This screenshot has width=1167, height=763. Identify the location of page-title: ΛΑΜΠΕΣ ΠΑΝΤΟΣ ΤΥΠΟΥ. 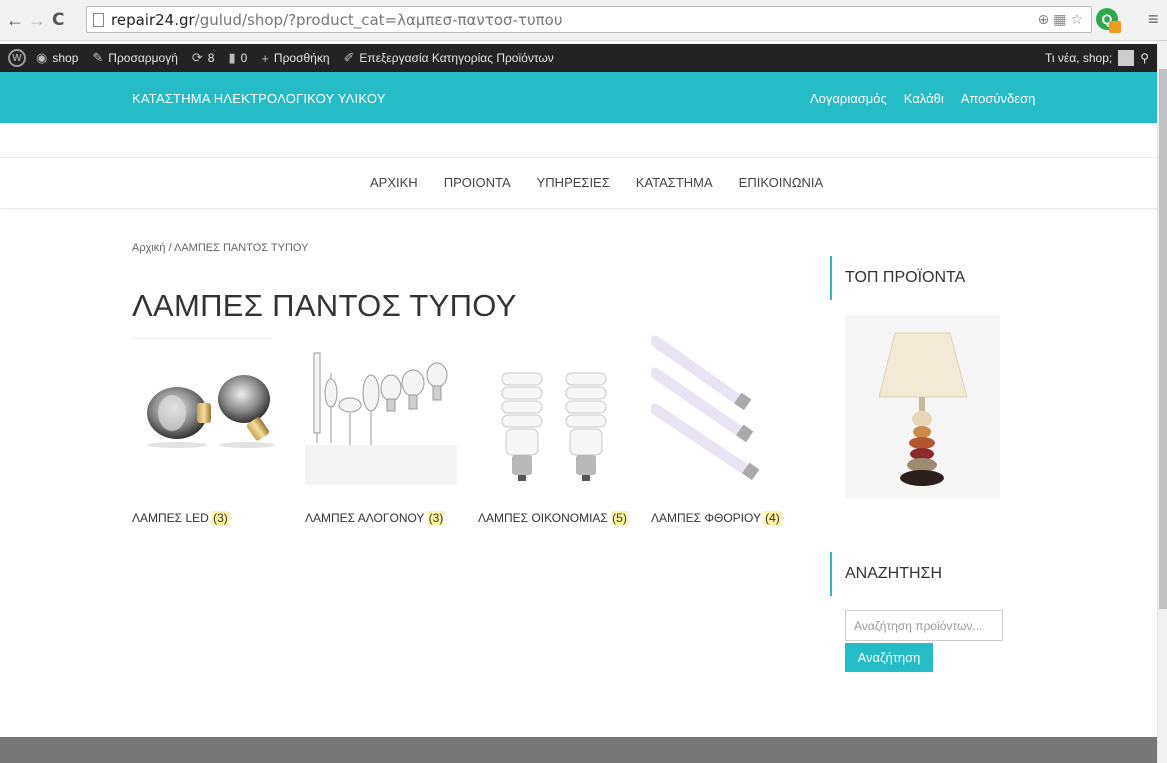
(324, 305).